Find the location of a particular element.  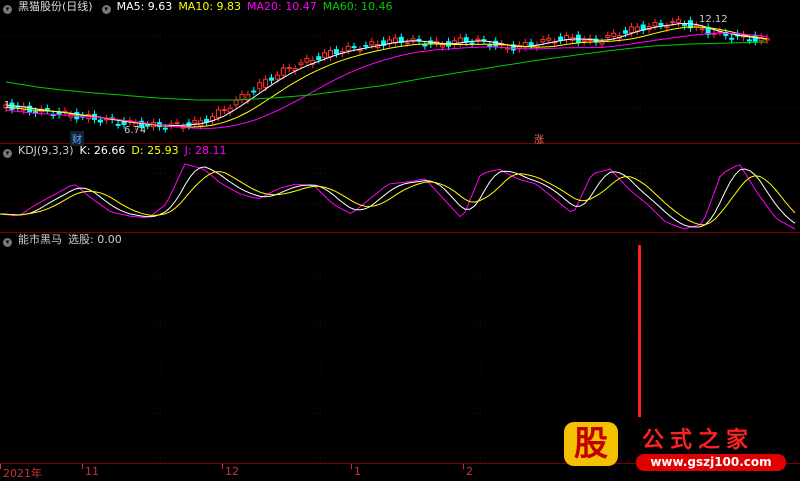

stock-title: 黑猫股份(日线) is located at coordinates (55, 6).